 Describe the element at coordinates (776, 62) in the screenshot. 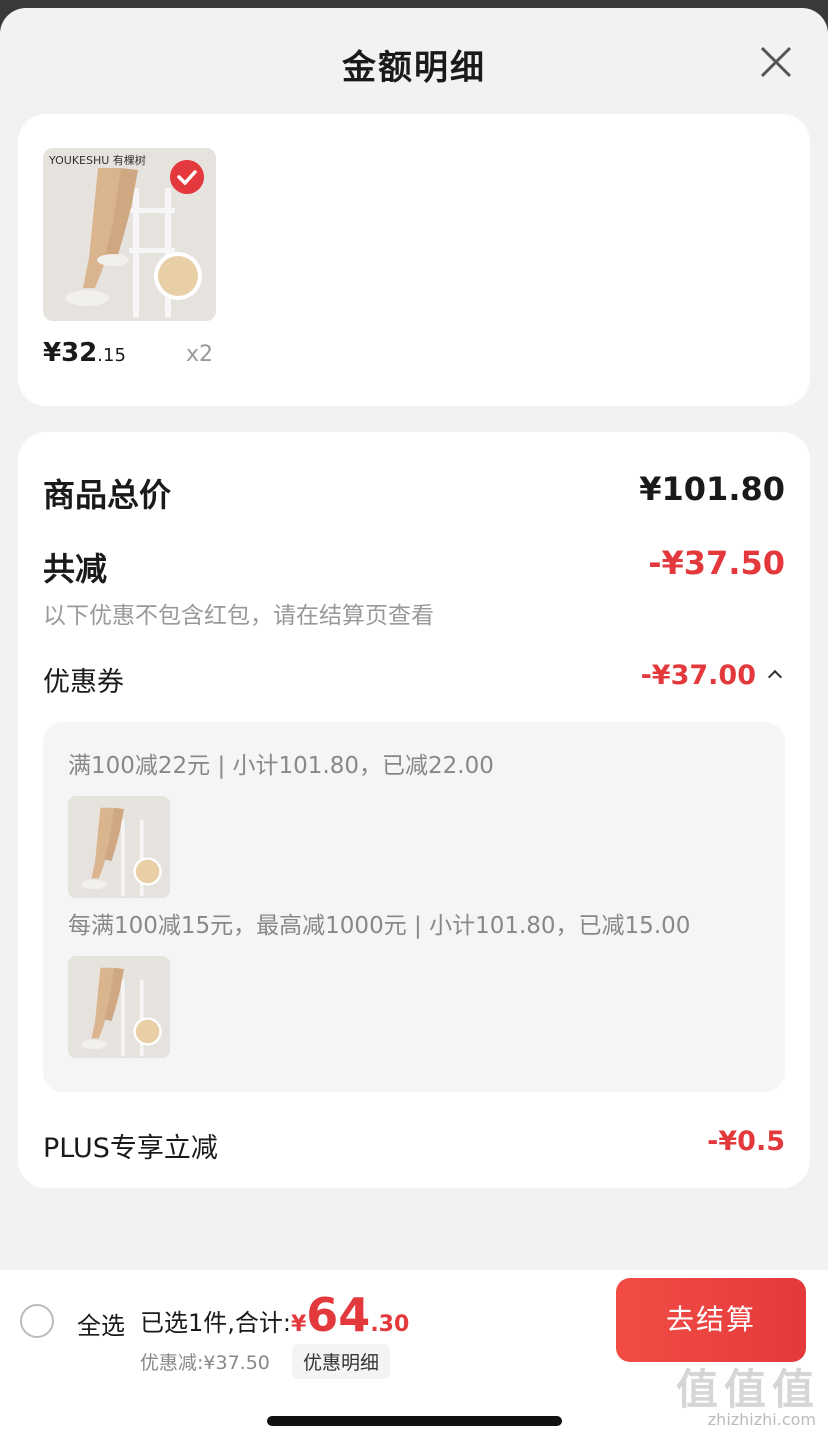

I see `close-icon` at that location.